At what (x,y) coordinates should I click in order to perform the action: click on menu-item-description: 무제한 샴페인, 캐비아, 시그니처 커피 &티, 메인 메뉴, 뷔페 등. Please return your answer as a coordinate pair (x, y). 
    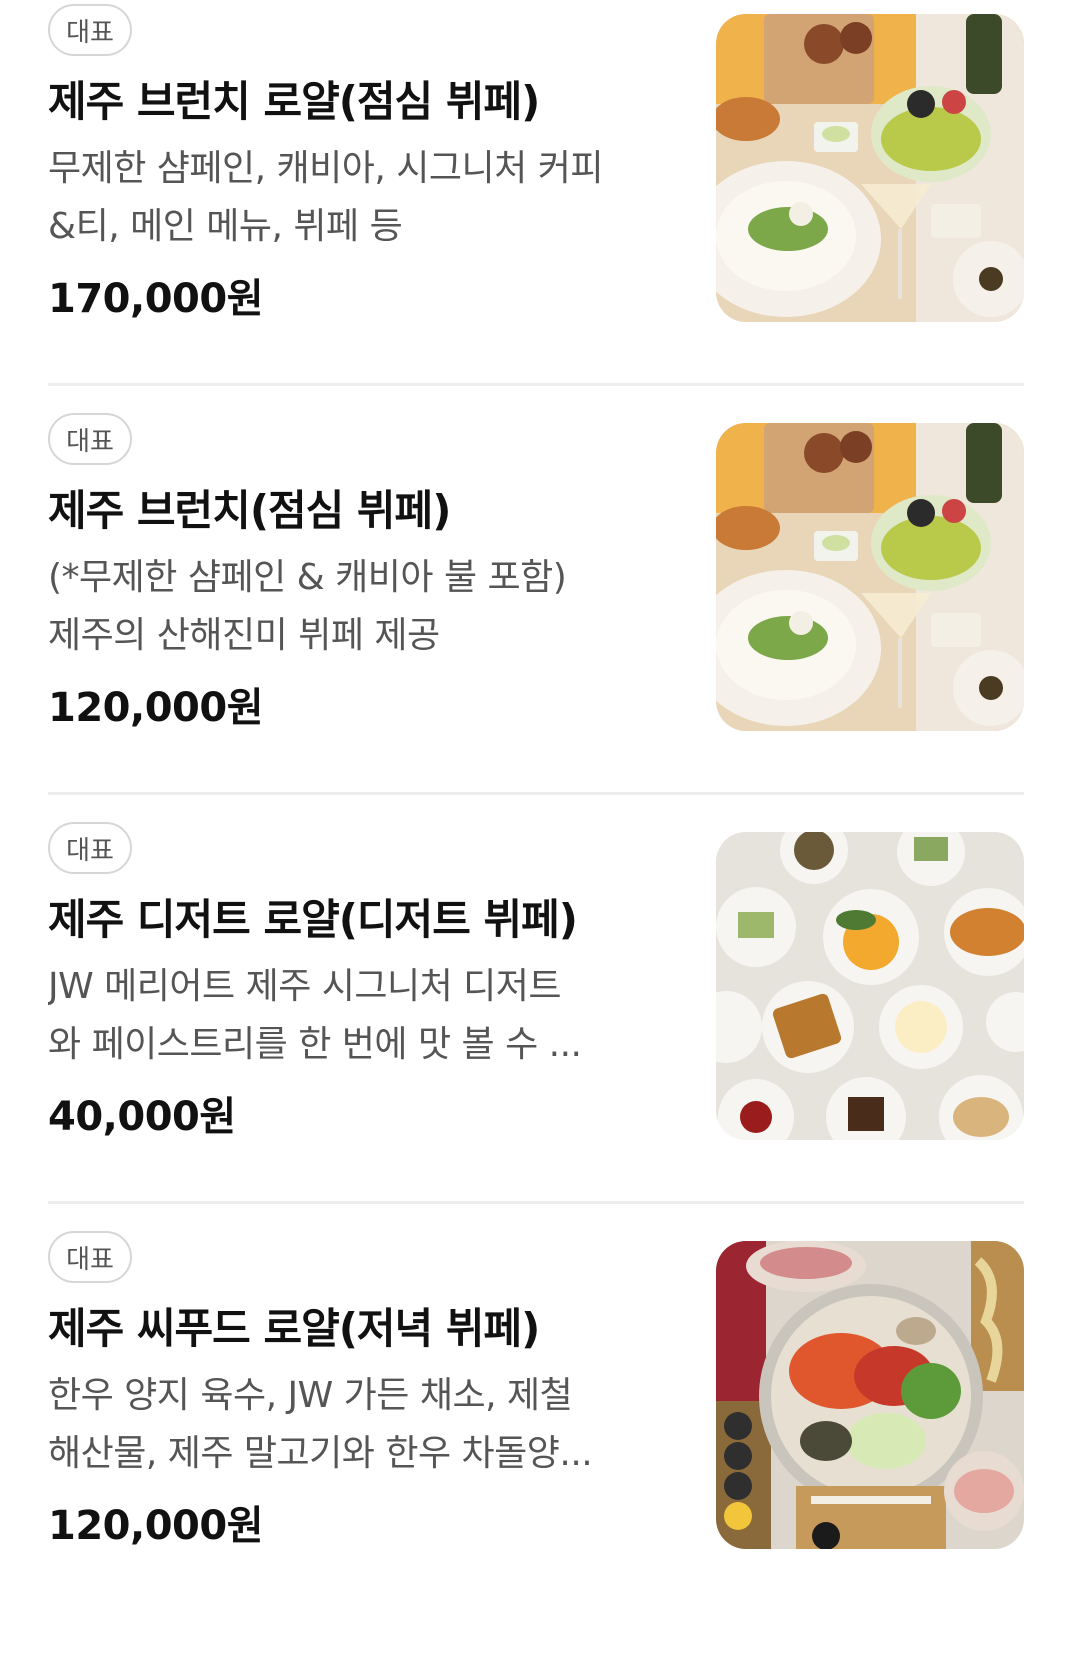
    Looking at the image, I should click on (358, 198).